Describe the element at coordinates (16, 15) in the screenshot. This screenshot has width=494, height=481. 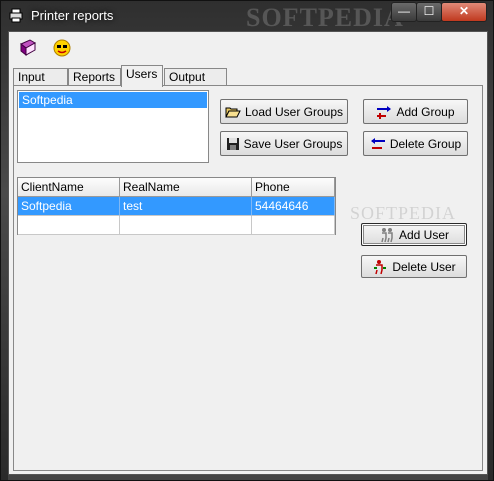
I see `printer-icon` at that location.